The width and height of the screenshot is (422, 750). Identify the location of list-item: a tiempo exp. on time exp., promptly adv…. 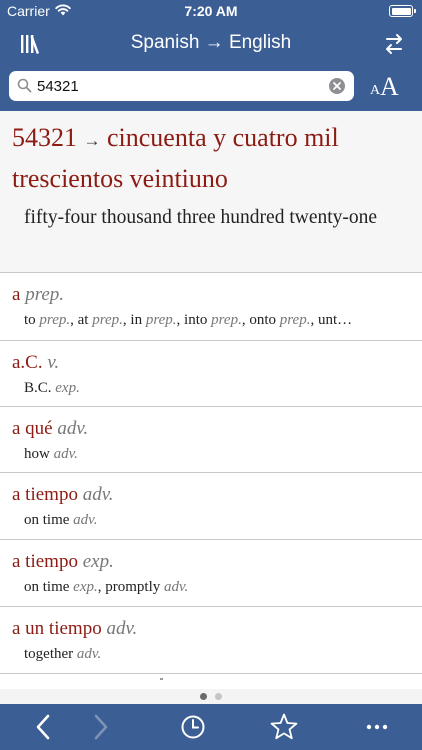
(211, 574).